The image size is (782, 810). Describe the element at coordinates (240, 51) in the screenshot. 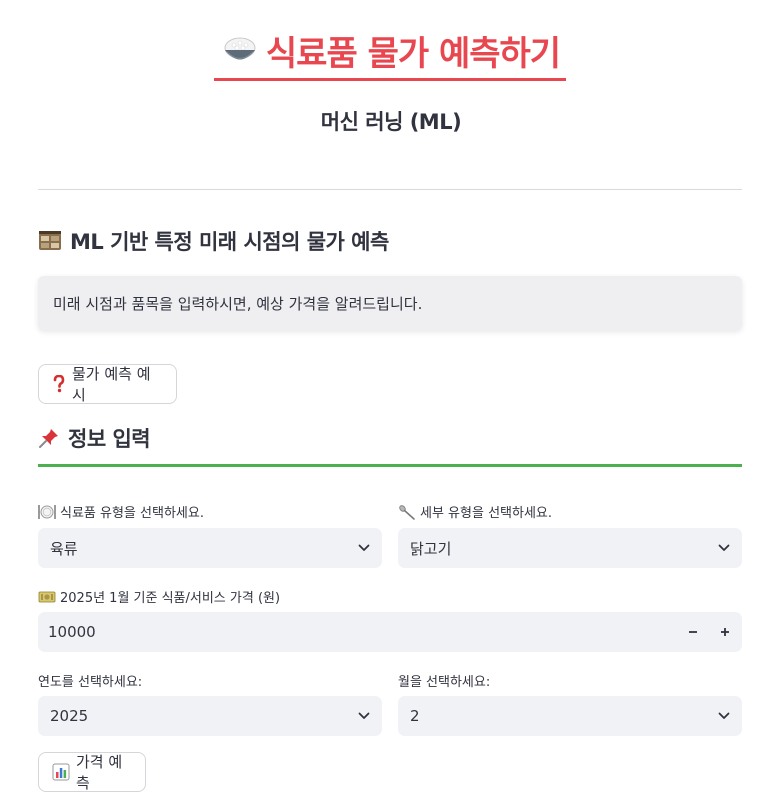

I see `rice-bowl-icon` at that location.